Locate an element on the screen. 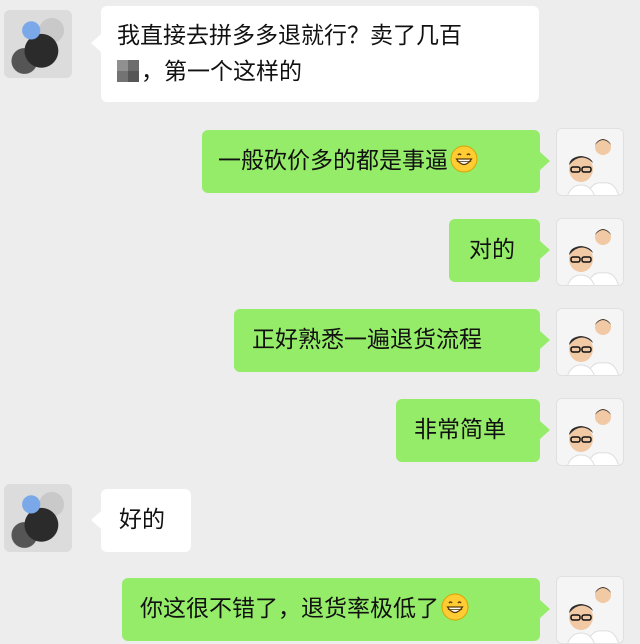 The image size is (640, 644). message-text: 你这很不错了，退货率极低了 is located at coordinates (289, 609).